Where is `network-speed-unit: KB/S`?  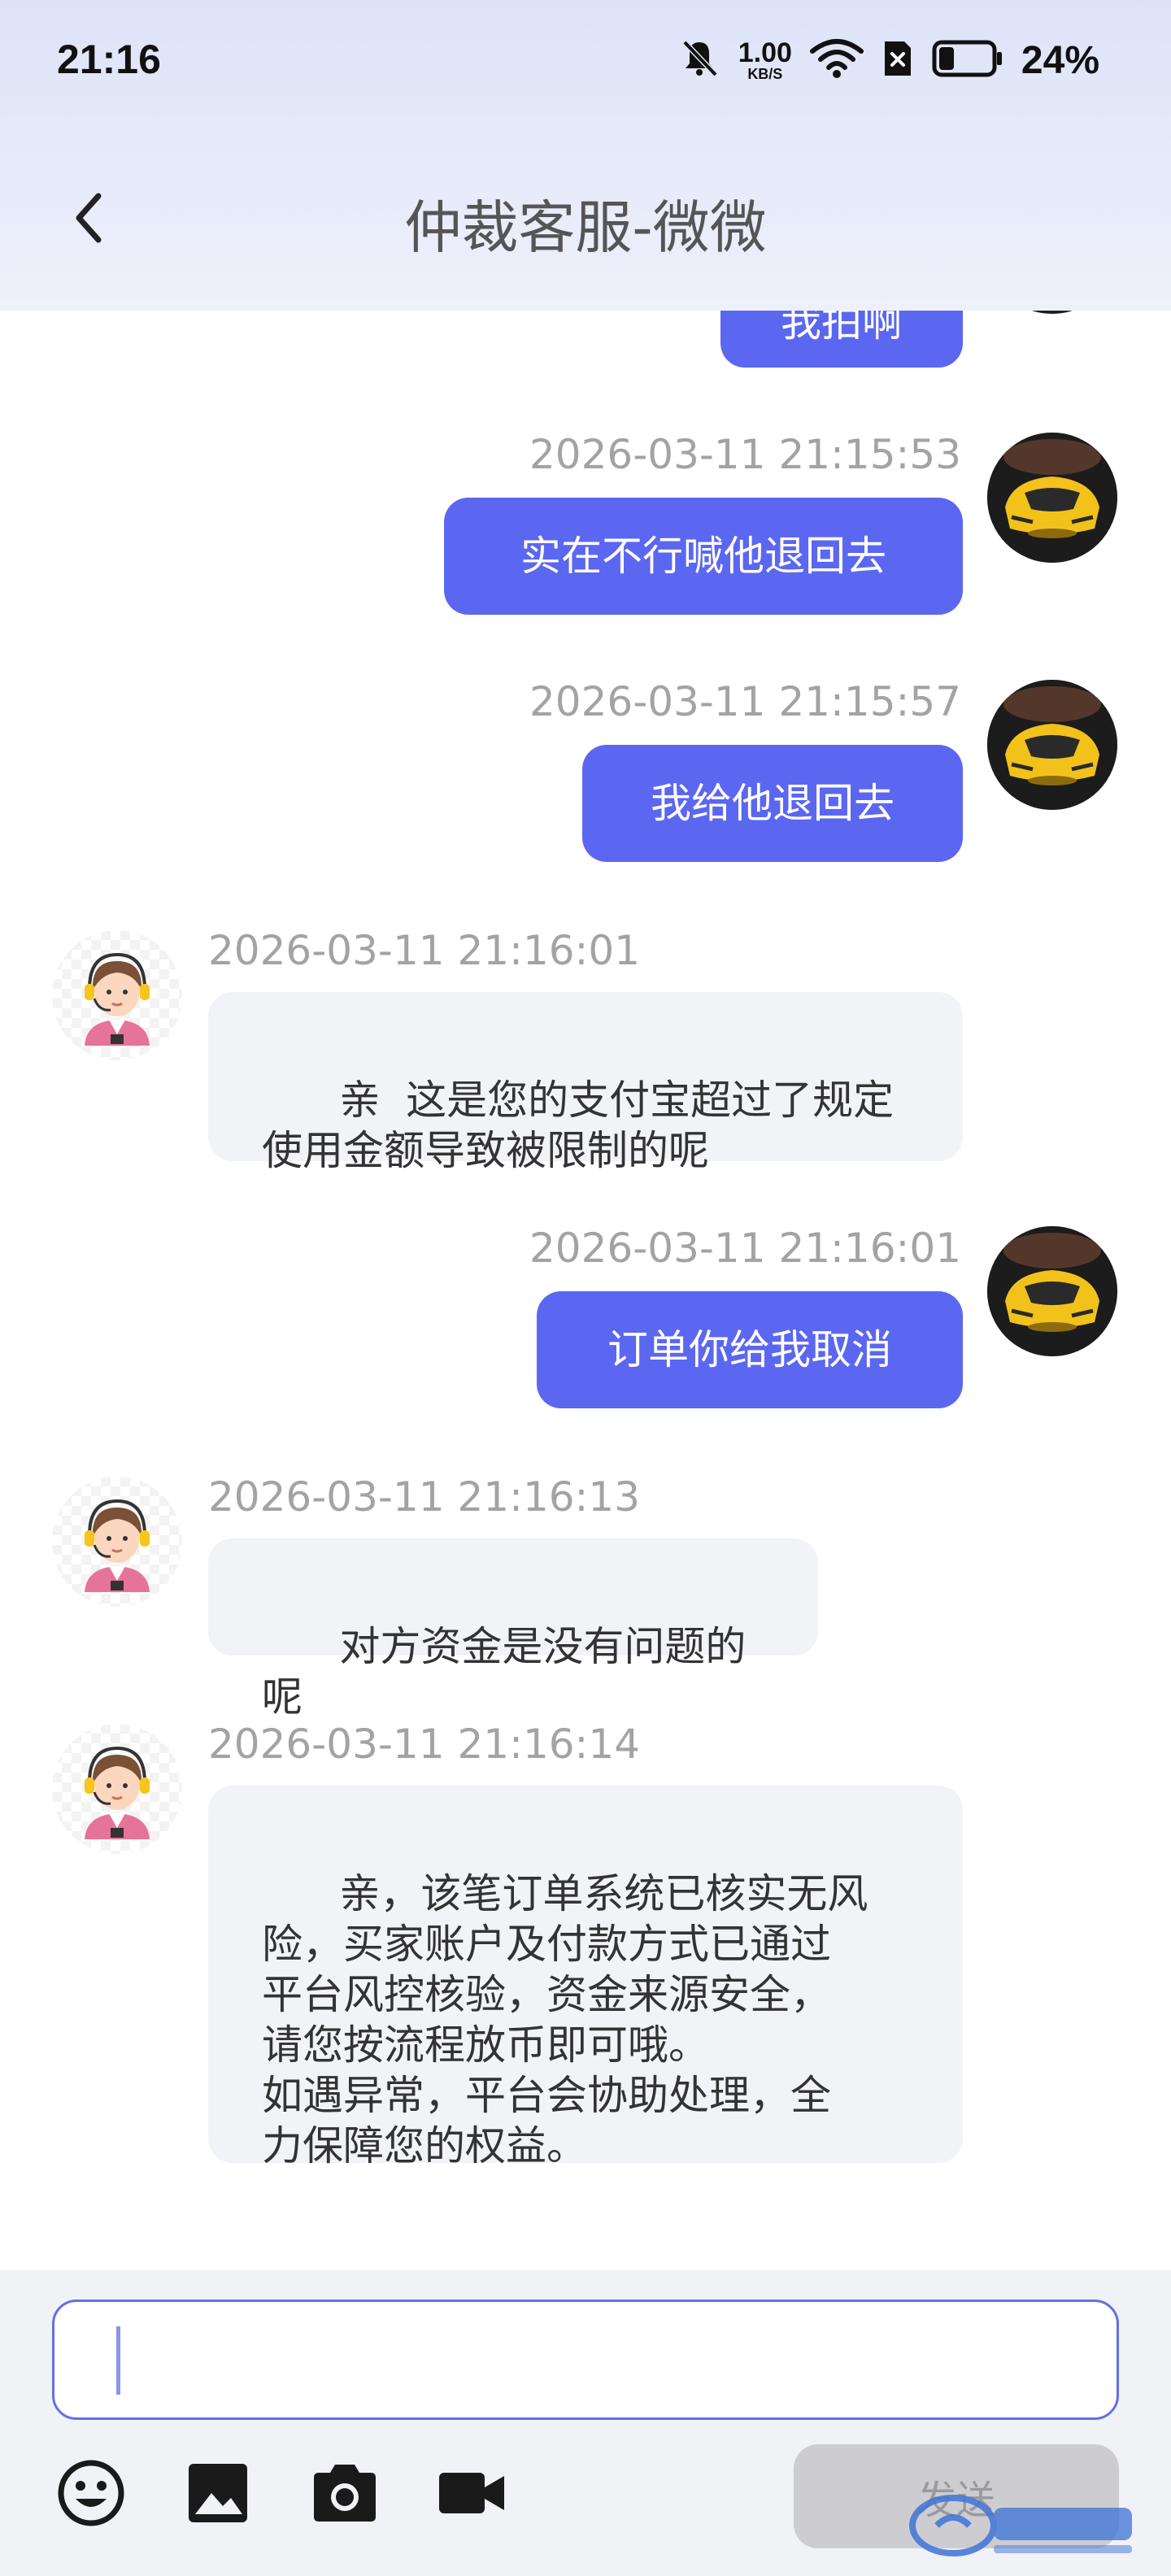 network-speed-unit: KB/S is located at coordinates (765, 74).